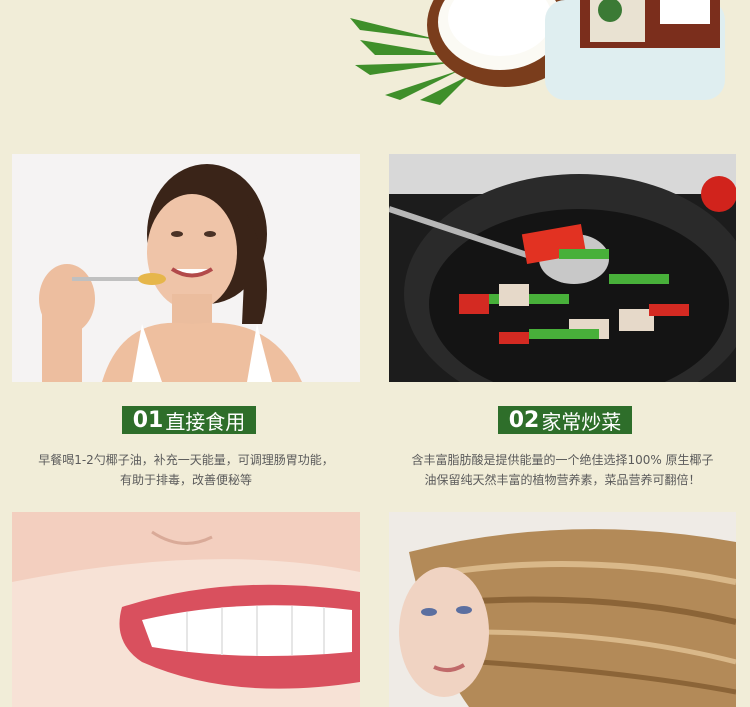 This screenshot has height=707, width=750. I want to click on smile-teeth-photo, so click(186, 609).